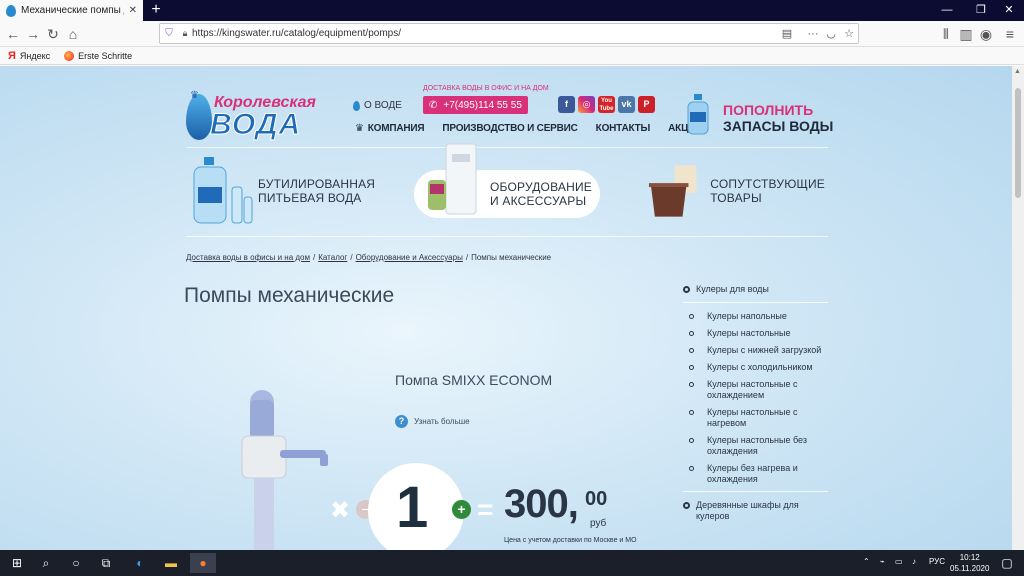 This screenshot has height=576, width=1024. I want to click on page-actions-icon: ···, so click(813, 34).